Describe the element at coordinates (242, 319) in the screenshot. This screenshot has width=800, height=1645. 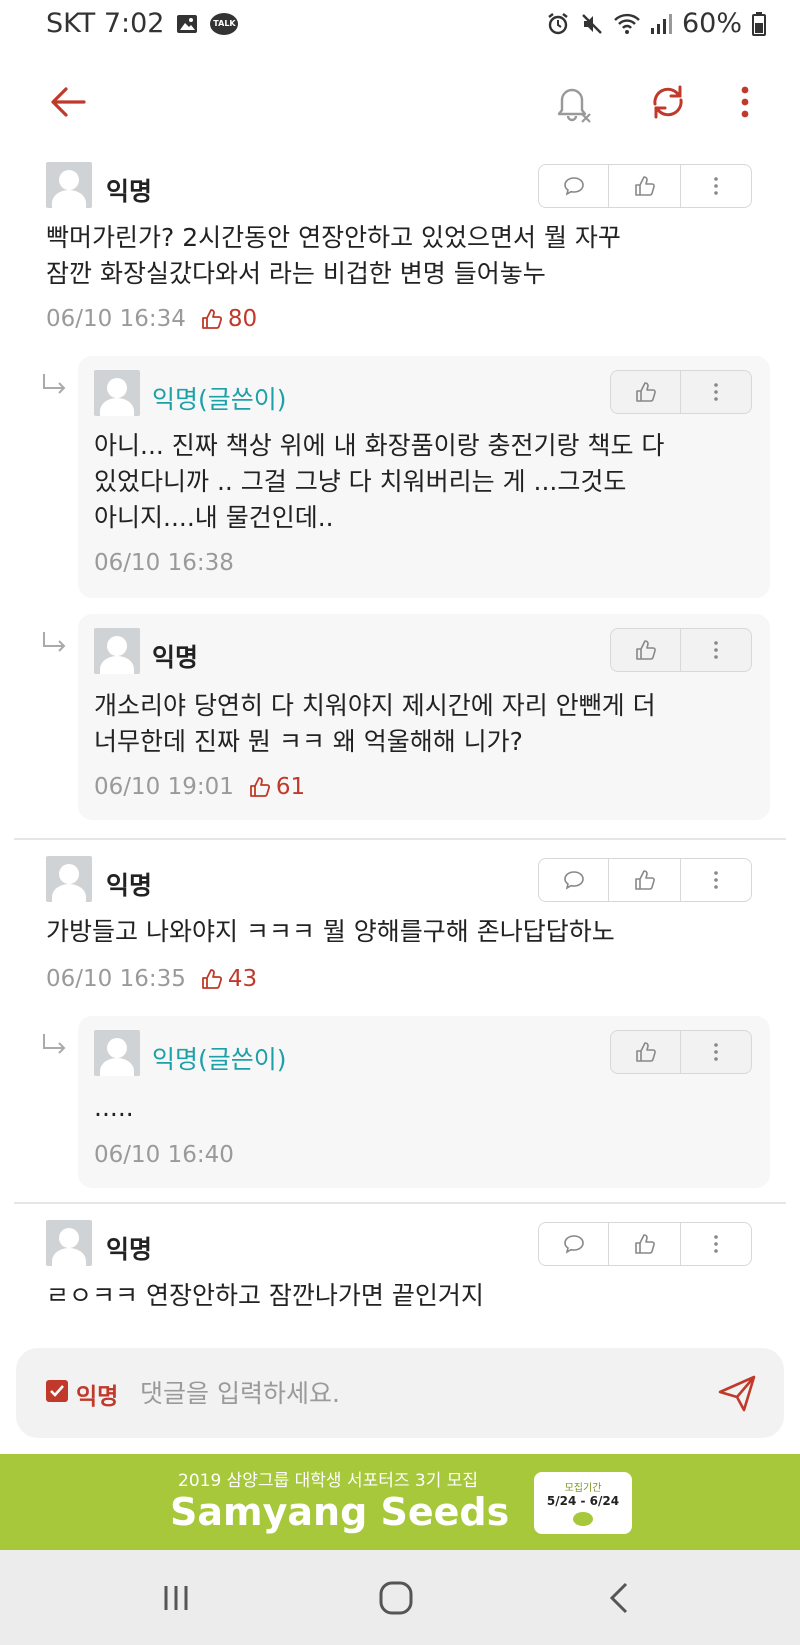
I see `like-count-value: 80` at that location.